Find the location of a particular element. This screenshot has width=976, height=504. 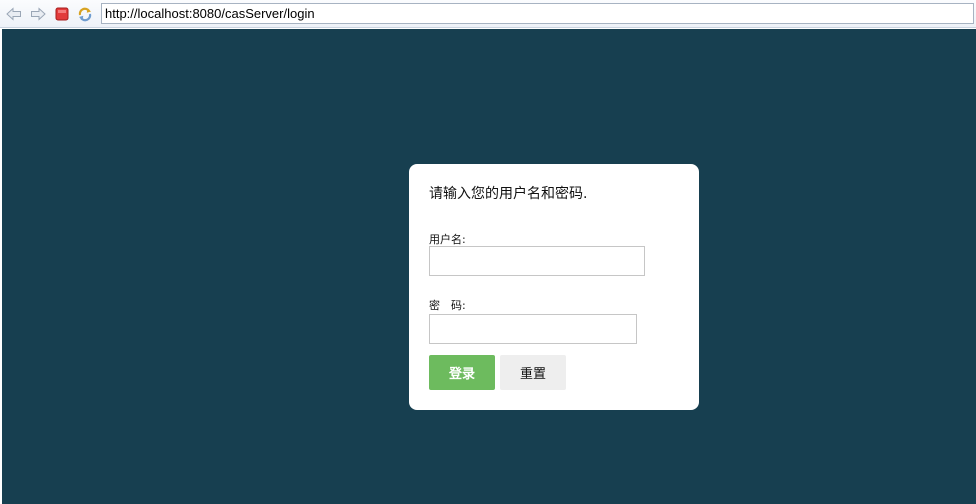

login-prompt: 请输入您的用户名和密码. is located at coordinates (508, 194).